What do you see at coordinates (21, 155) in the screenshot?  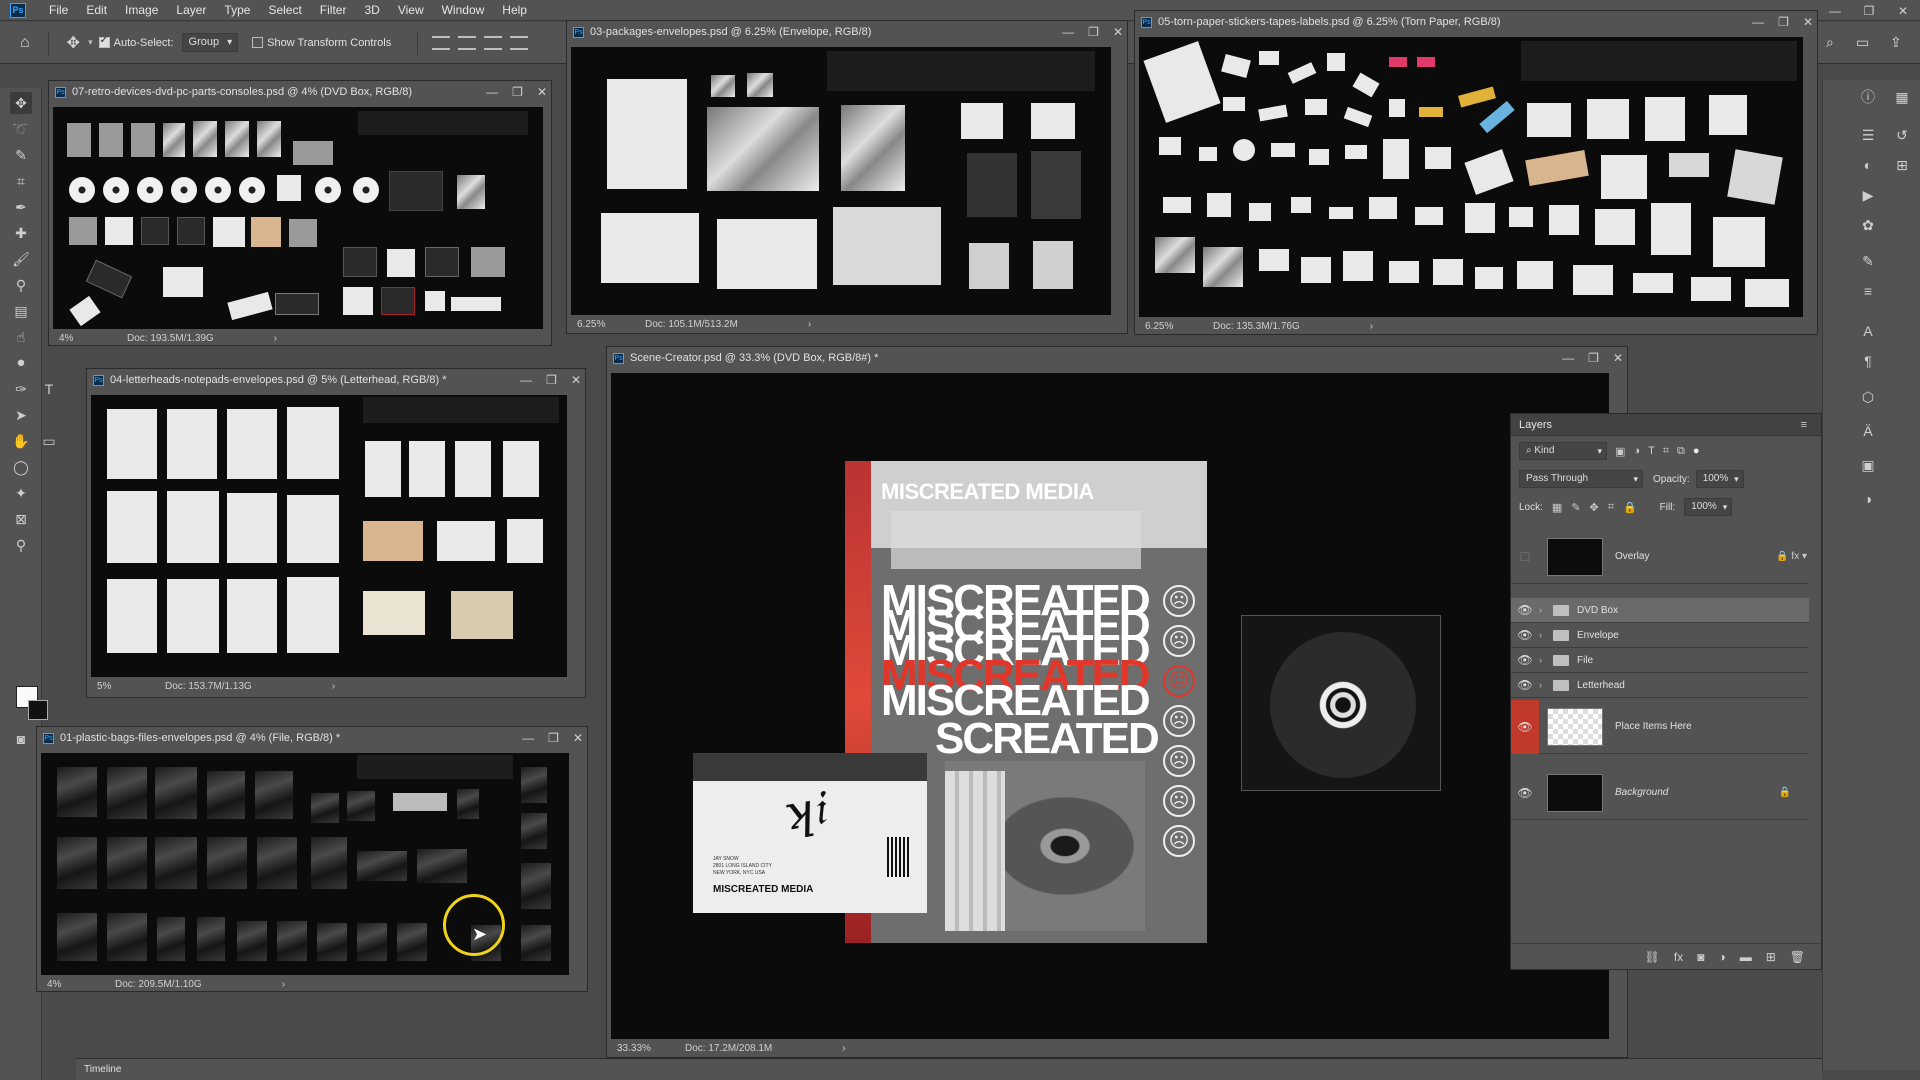 I see `quick-select-icon: ✎` at bounding box center [21, 155].